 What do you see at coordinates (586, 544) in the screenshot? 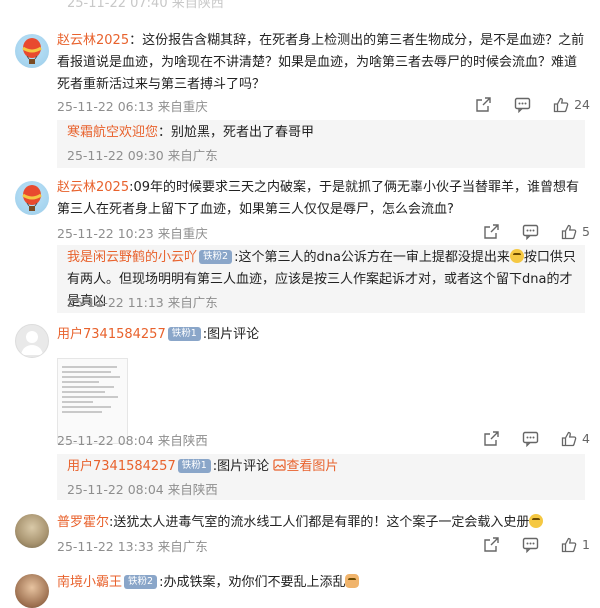
I see `like-count: 1` at bounding box center [586, 544].